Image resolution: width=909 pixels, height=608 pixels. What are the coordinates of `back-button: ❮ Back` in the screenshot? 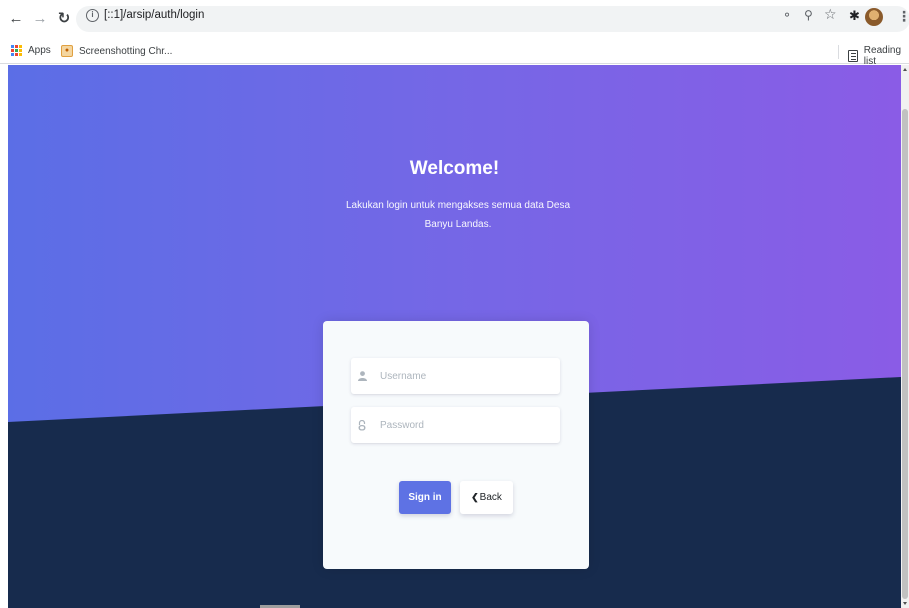 It's located at (486, 497).